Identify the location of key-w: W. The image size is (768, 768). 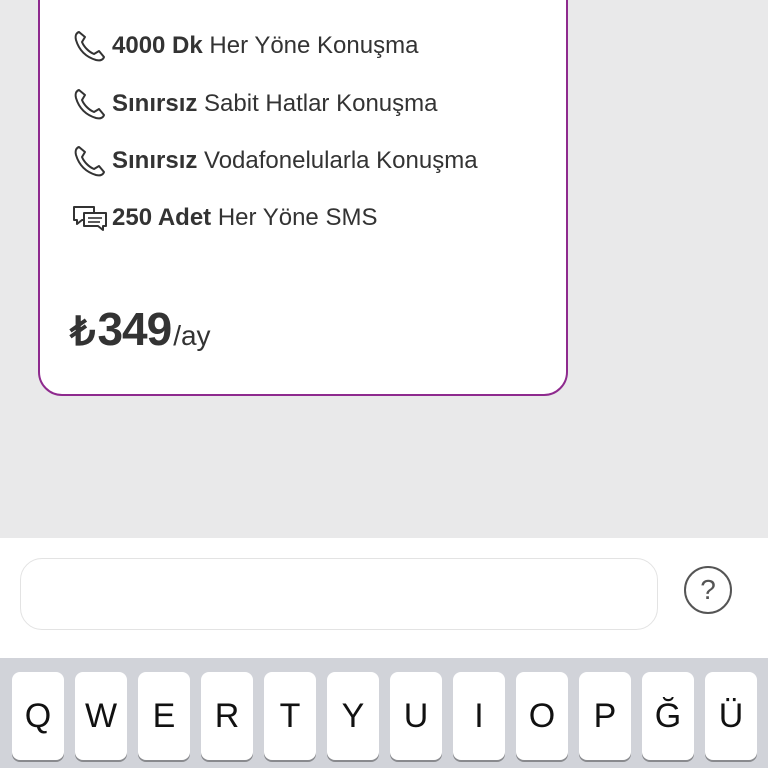
(101, 716).